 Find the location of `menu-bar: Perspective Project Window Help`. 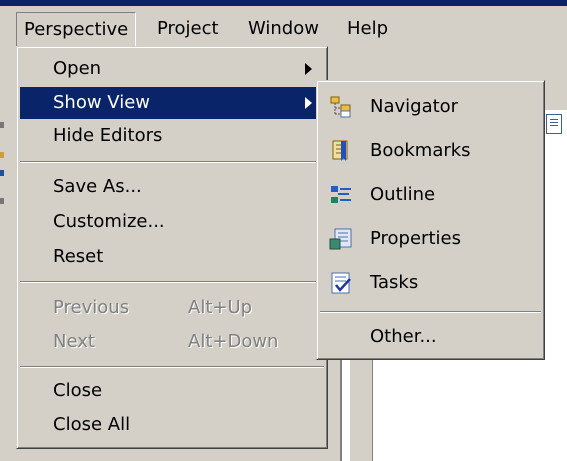

menu-bar: Perspective Project Window Help is located at coordinates (283, 26).